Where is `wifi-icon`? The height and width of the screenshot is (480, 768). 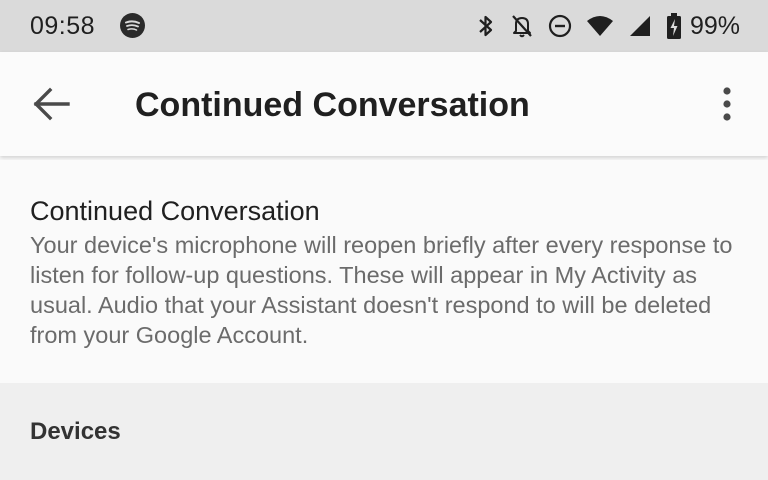 wifi-icon is located at coordinates (600, 26).